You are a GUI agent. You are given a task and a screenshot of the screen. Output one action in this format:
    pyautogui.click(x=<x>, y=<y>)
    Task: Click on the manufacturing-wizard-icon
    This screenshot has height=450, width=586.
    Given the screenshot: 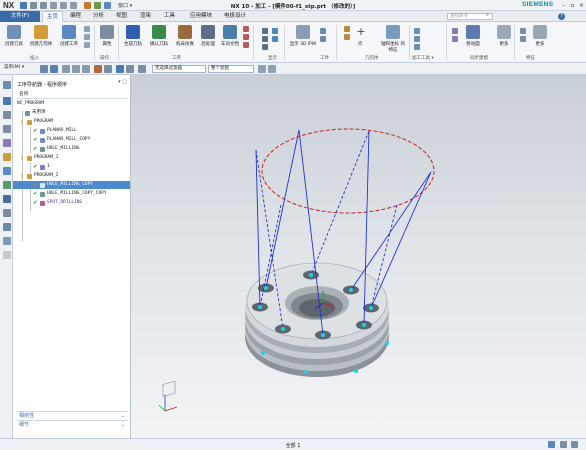 What is the action you would take?
    pyautogui.click(x=7, y=241)
    